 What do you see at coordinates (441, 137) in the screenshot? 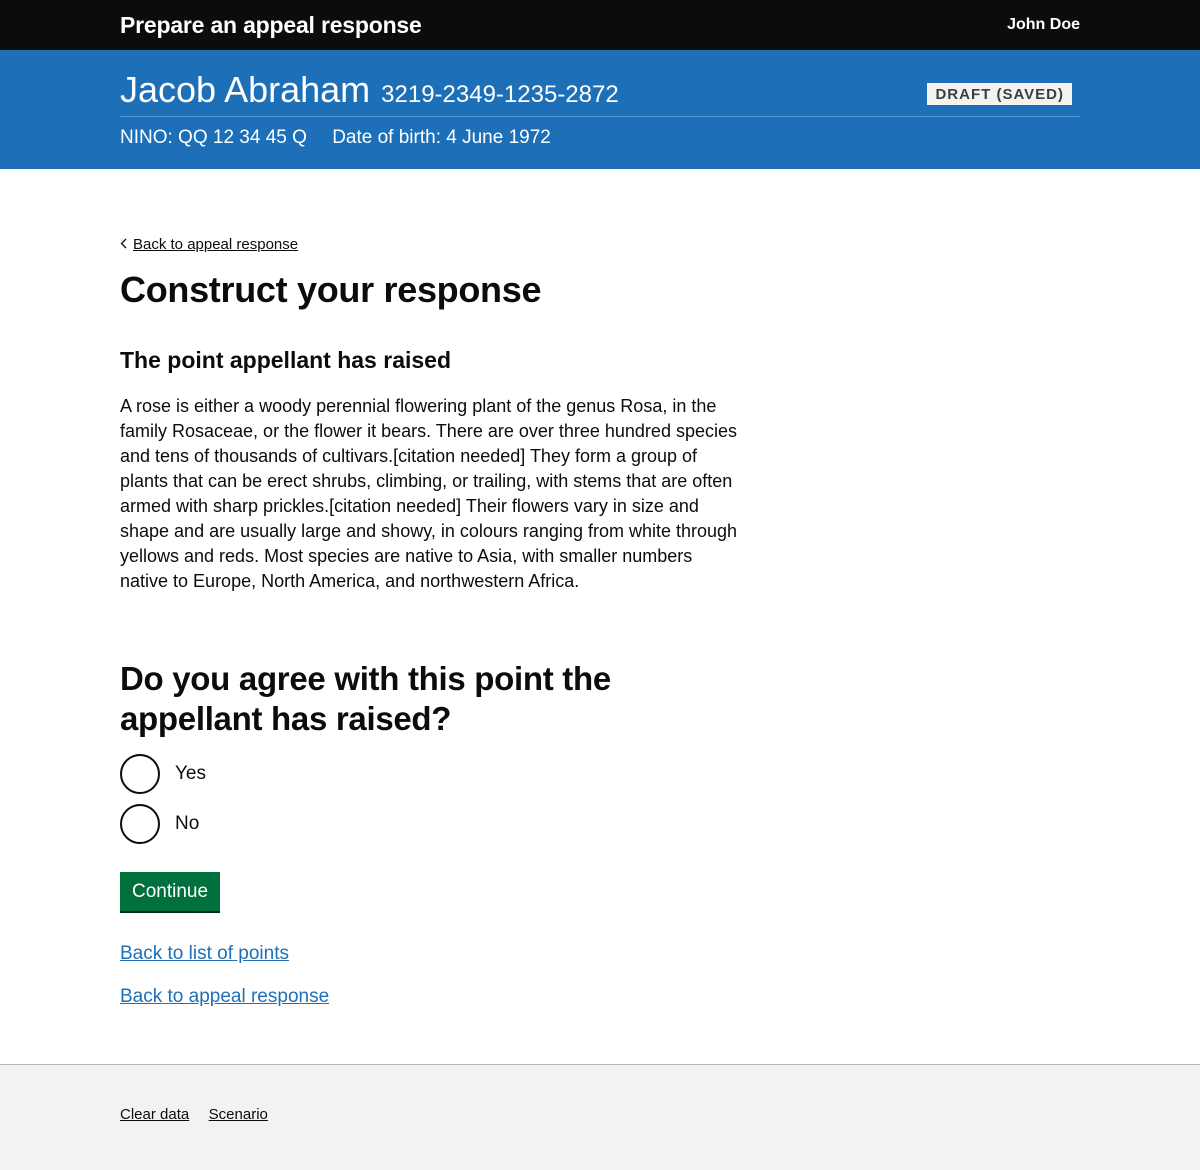
I see `date-of-birth: Date of birth: 4 June 1972` at bounding box center [441, 137].